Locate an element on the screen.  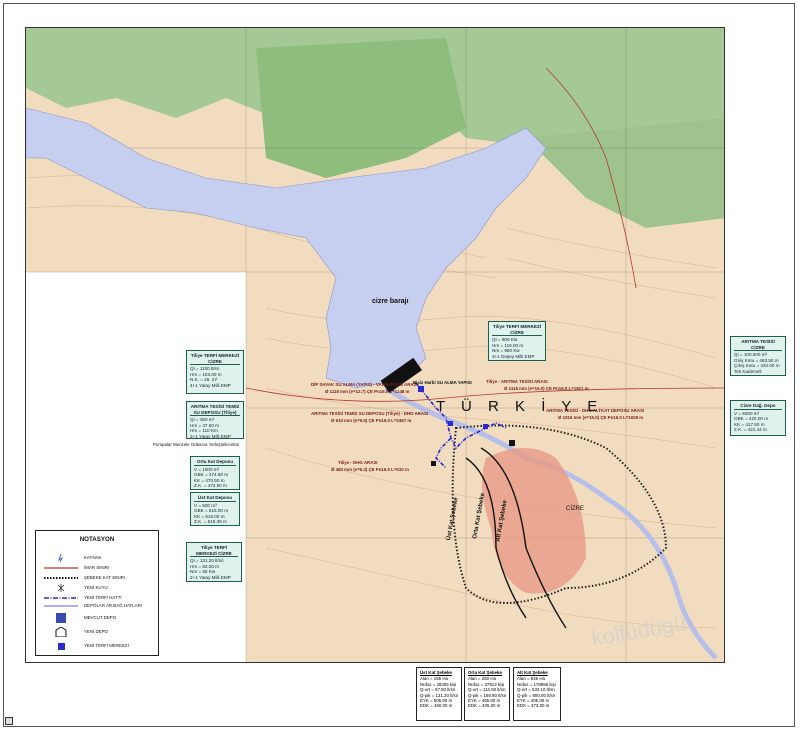
route-label-10: Ø 1016 mm (e=15.0) ÇE Pn16.0 L=1029 m is located at coordinates (601, 417).